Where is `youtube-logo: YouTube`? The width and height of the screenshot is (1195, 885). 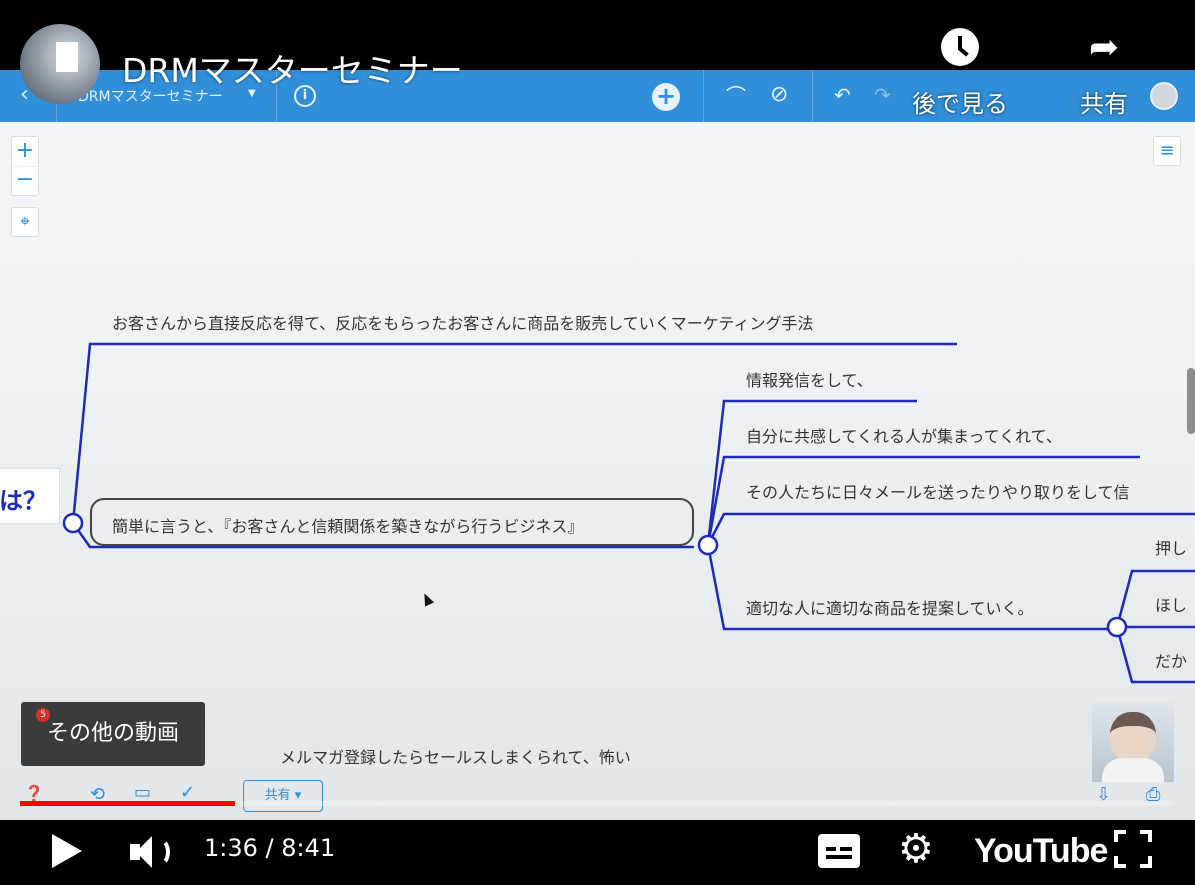
youtube-logo: YouTube is located at coordinates (1041, 851).